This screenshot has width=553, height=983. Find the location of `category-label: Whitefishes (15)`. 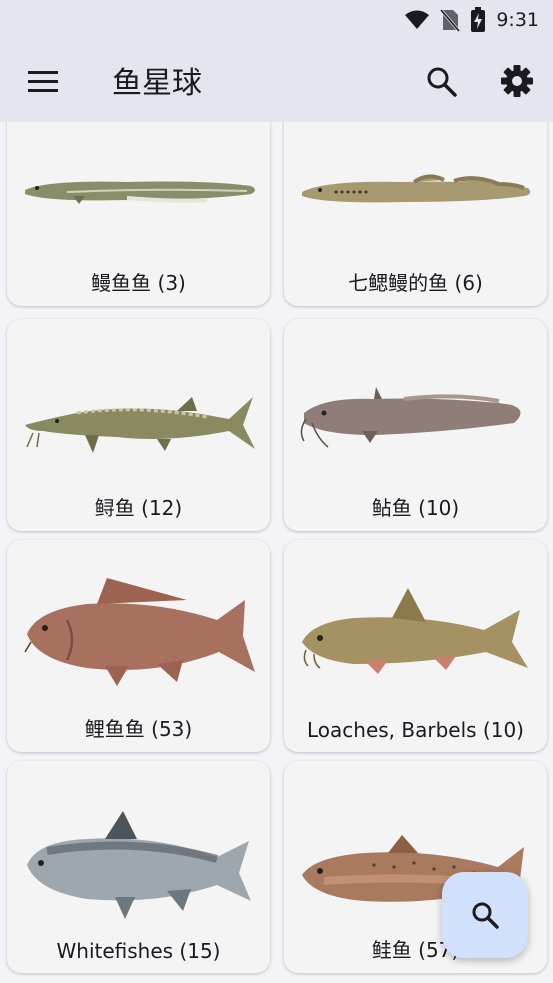

category-label: Whitefishes (15) is located at coordinates (138, 951).